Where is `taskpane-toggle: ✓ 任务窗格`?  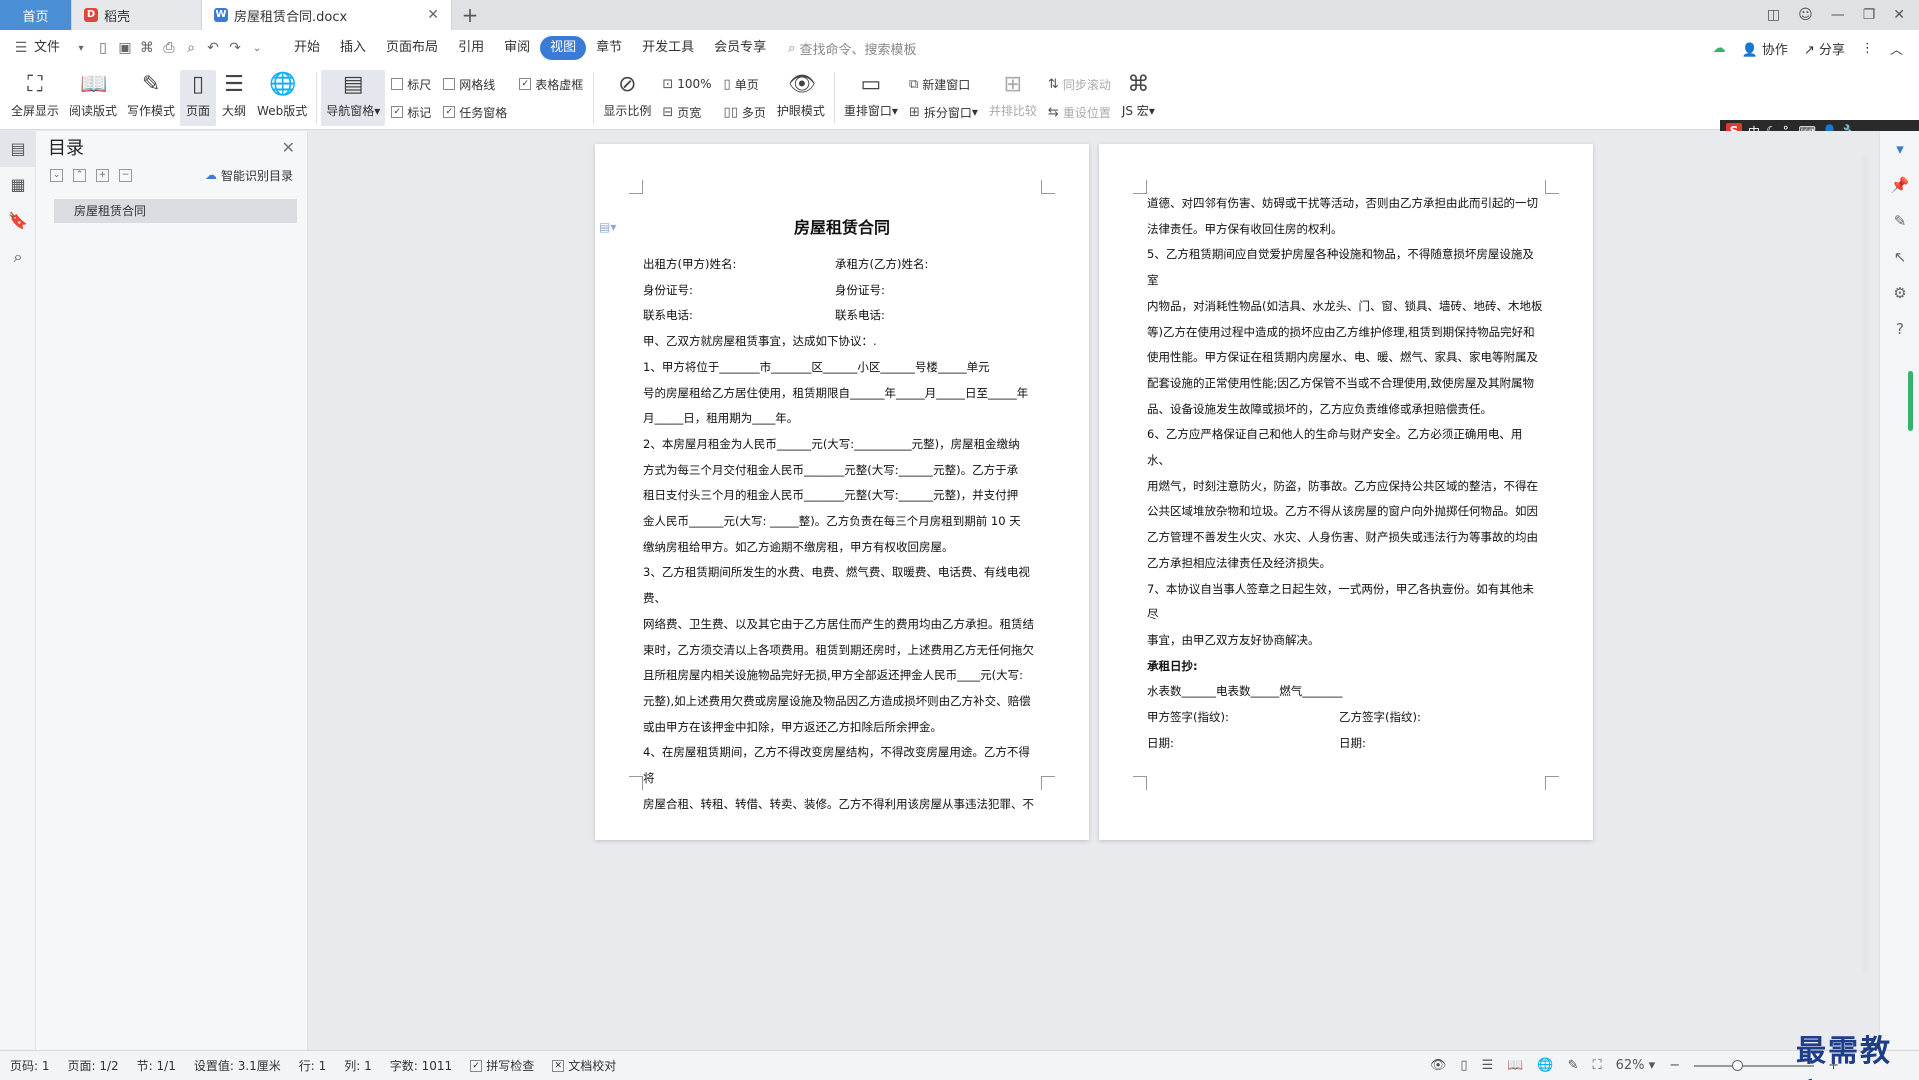 taskpane-toggle: ✓ 任务窗格 is located at coordinates (475, 112).